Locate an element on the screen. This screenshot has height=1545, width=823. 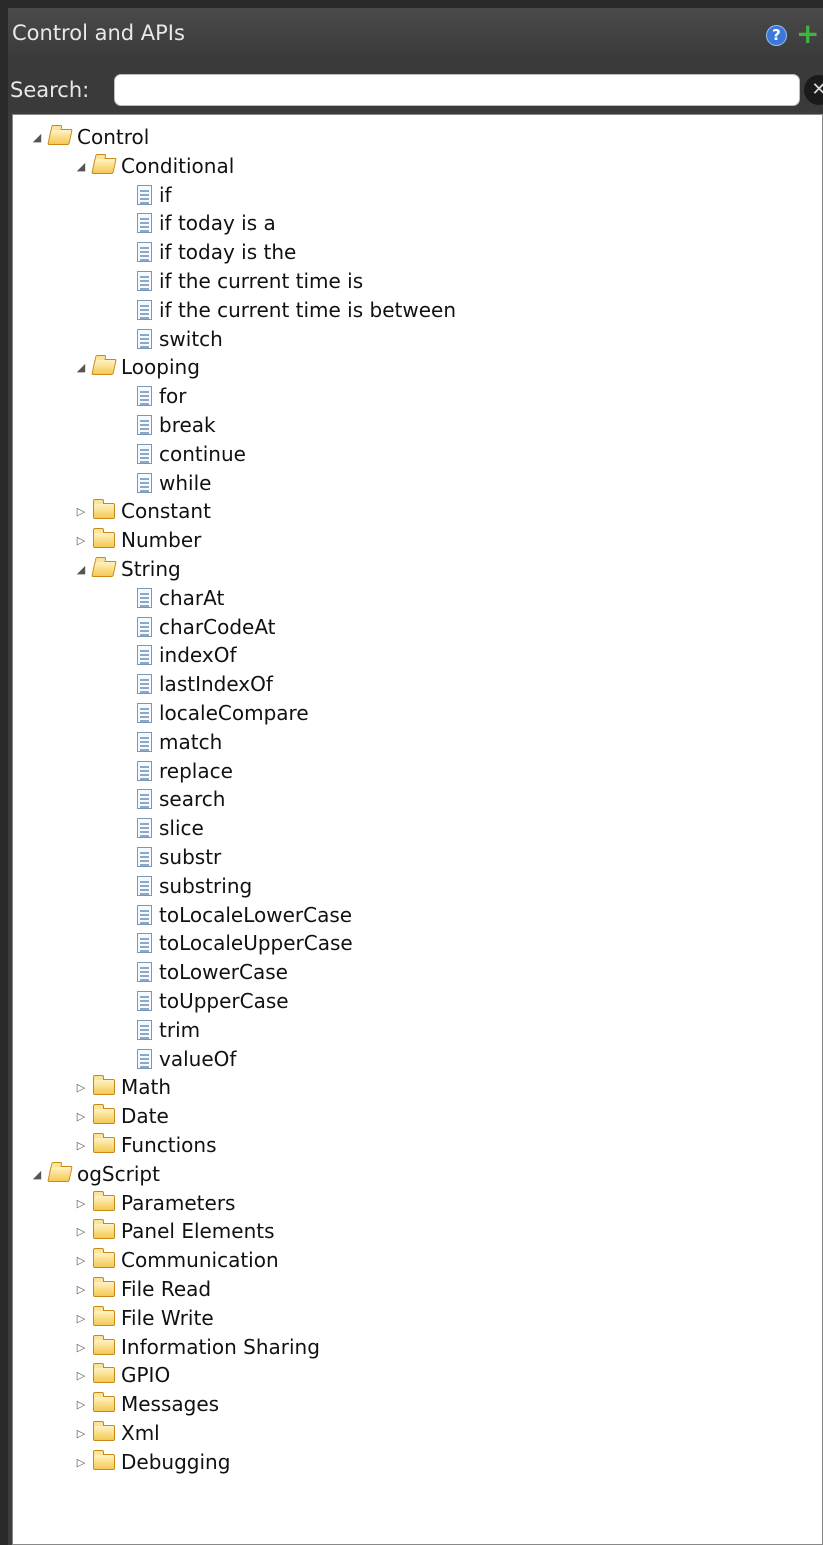
tree-item-label: GPIO is located at coordinates (146, 1375).